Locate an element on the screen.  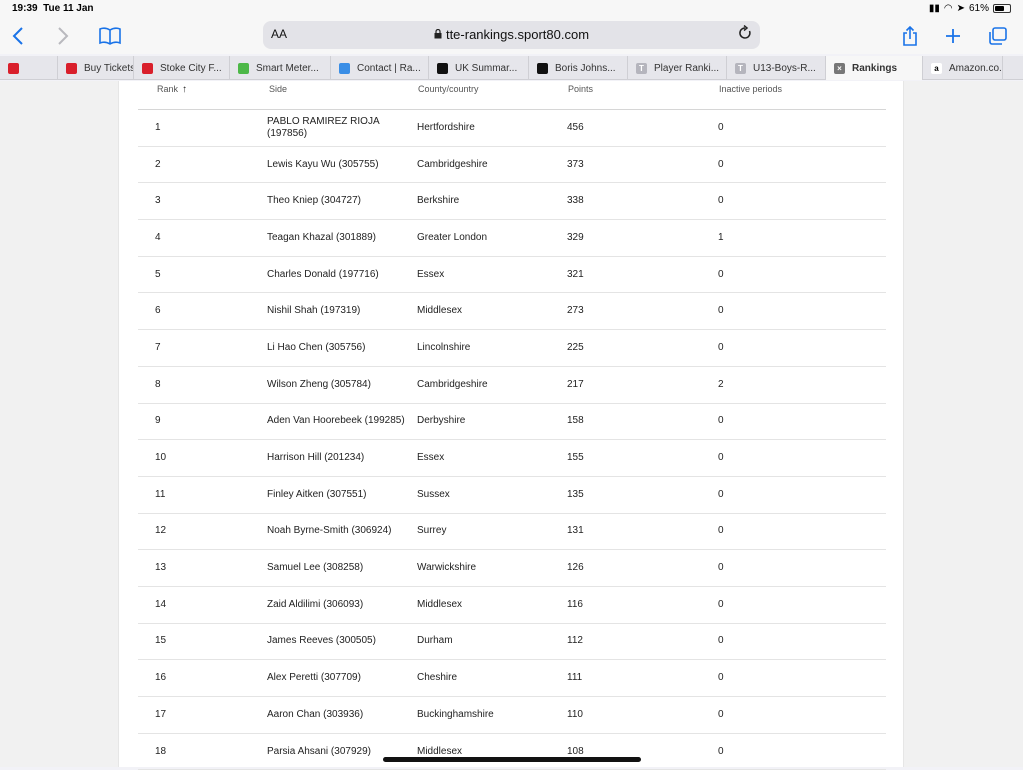
tab-overview-button is located at coordinates (998, 36).